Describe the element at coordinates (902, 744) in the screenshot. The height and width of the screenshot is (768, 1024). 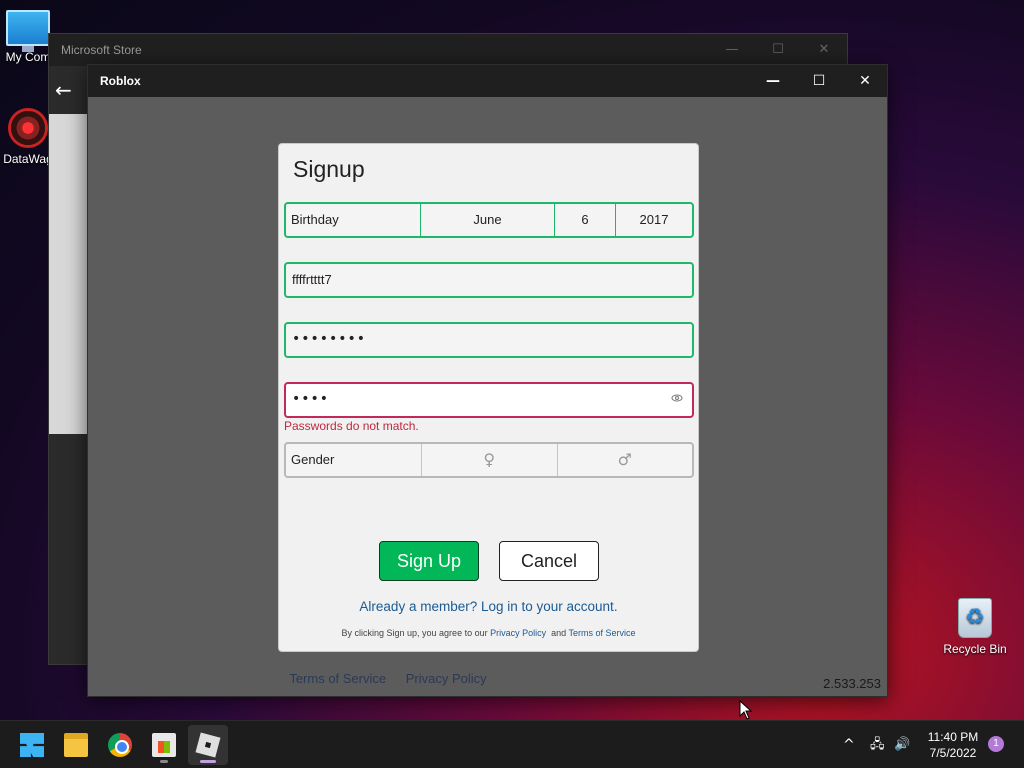
I see `volume-icon: 🔊` at that location.